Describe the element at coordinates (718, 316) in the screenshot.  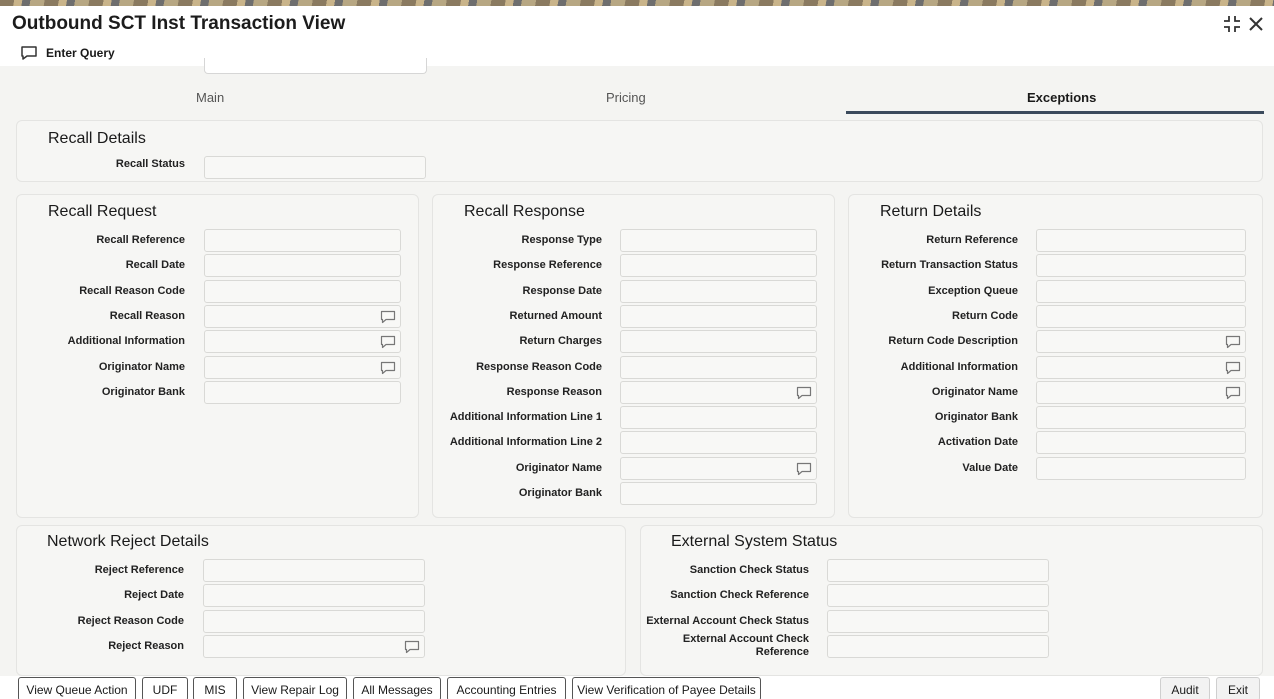
I see `returned-amount-field` at that location.